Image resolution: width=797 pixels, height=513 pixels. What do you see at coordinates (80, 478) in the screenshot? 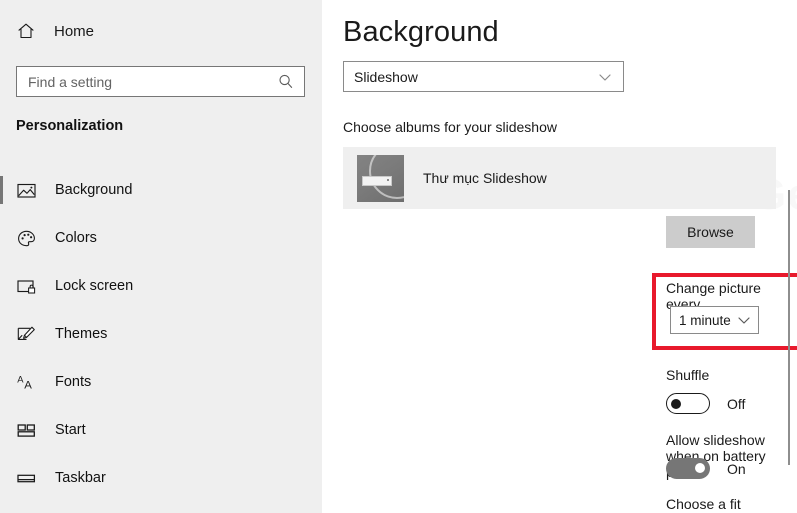
I see `sidebar-item-label: Taskbar` at bounding box center [80, 478].